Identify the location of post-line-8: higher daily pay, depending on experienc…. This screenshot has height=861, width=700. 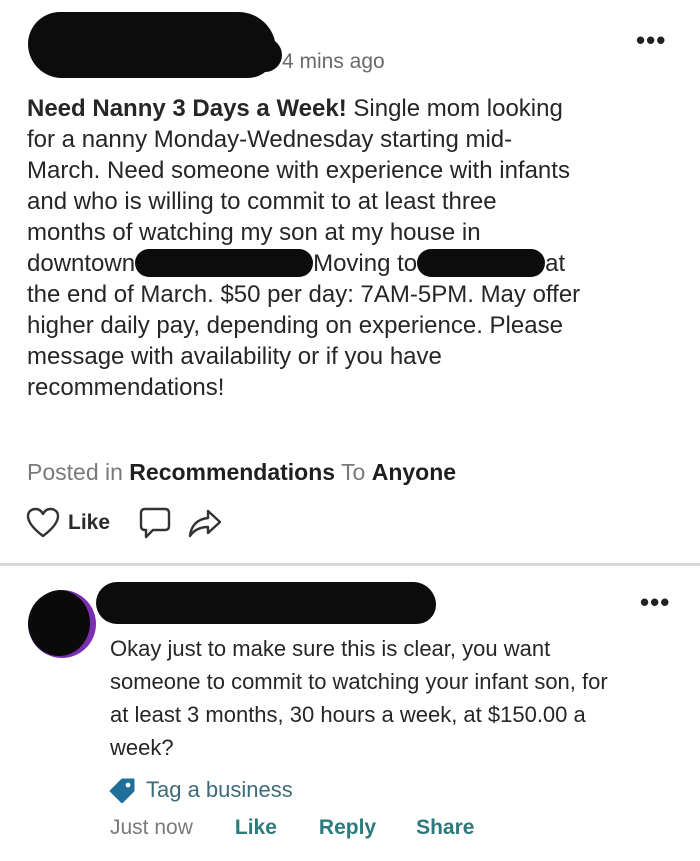
(295, 325).